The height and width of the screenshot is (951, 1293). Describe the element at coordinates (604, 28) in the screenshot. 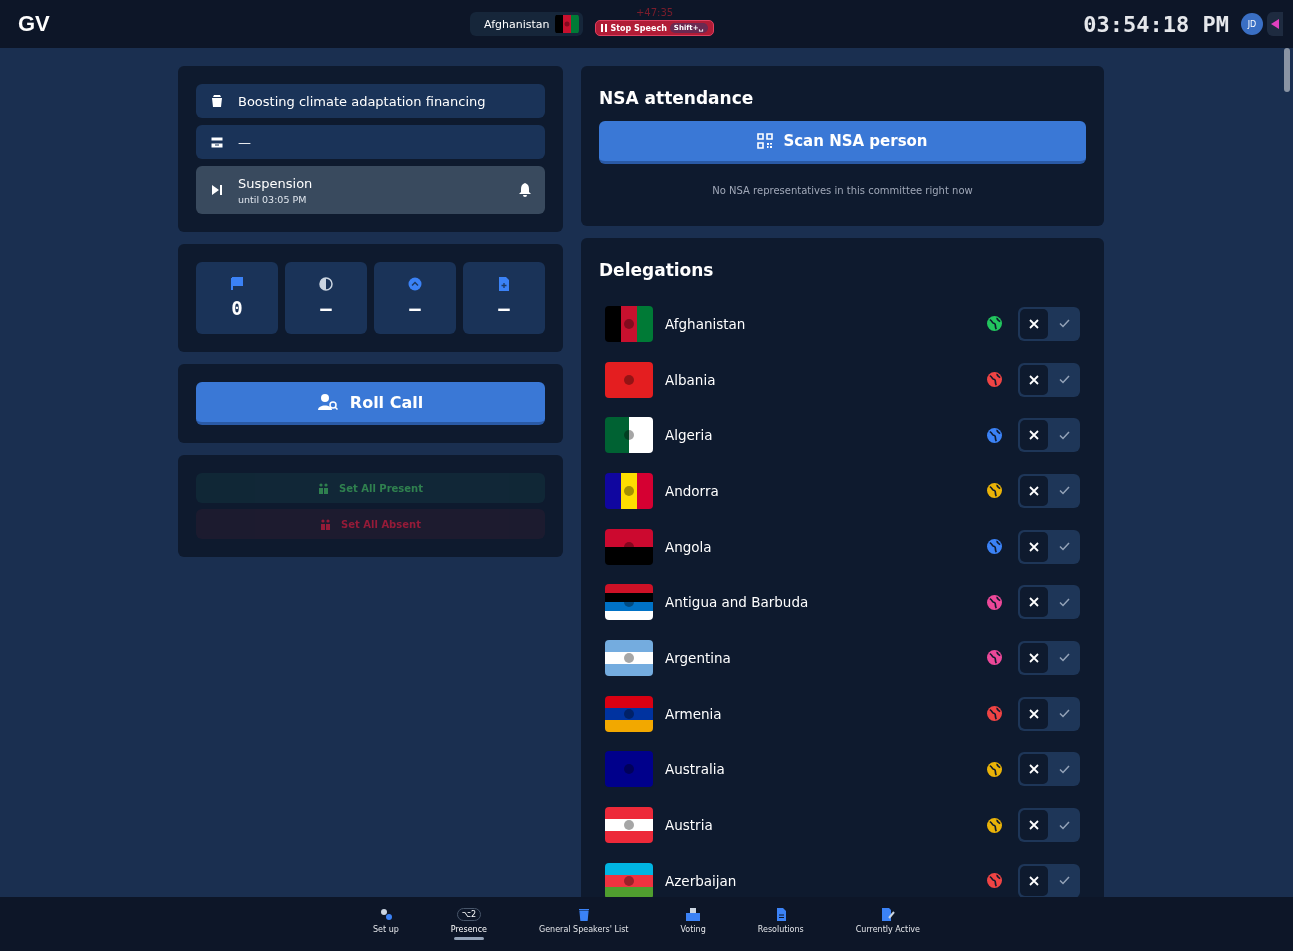

I see `pause-icon` at that location.